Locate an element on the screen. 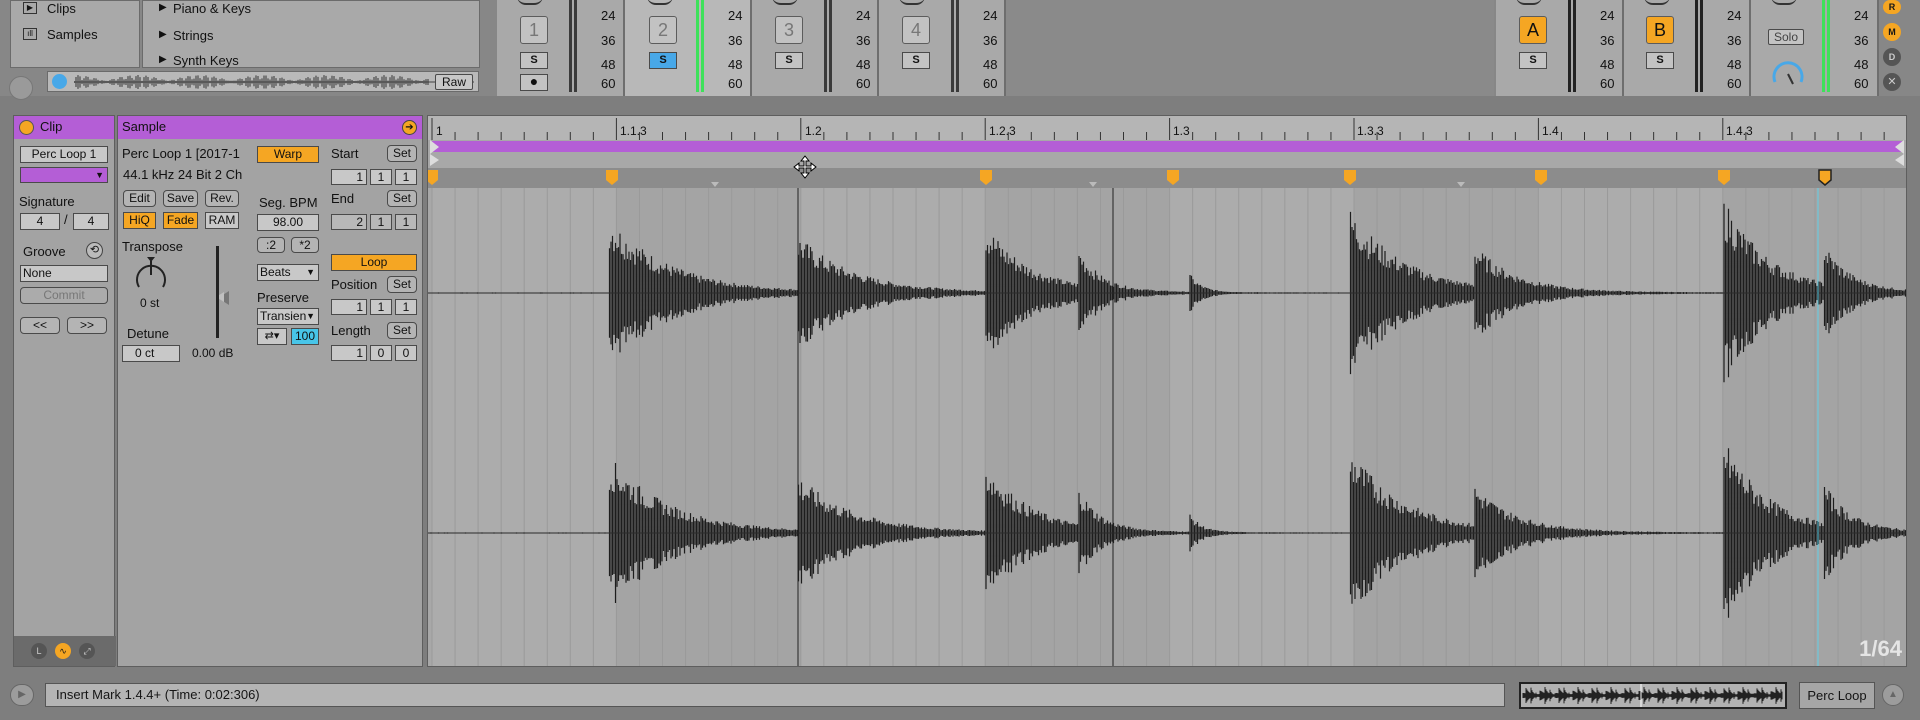  delay-toggle-button: D is located at coordinates (1892, 57).